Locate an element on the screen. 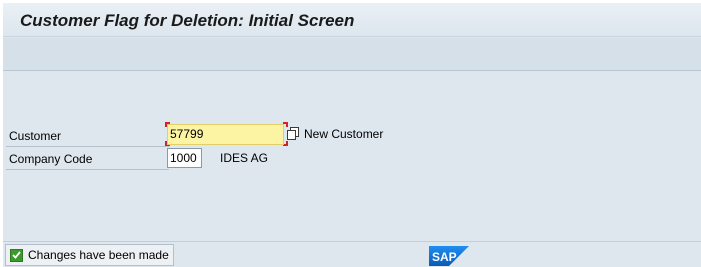 The width and height of the screenshot is (701, 267). checkmark-icon is located at coordinates (16, 255).